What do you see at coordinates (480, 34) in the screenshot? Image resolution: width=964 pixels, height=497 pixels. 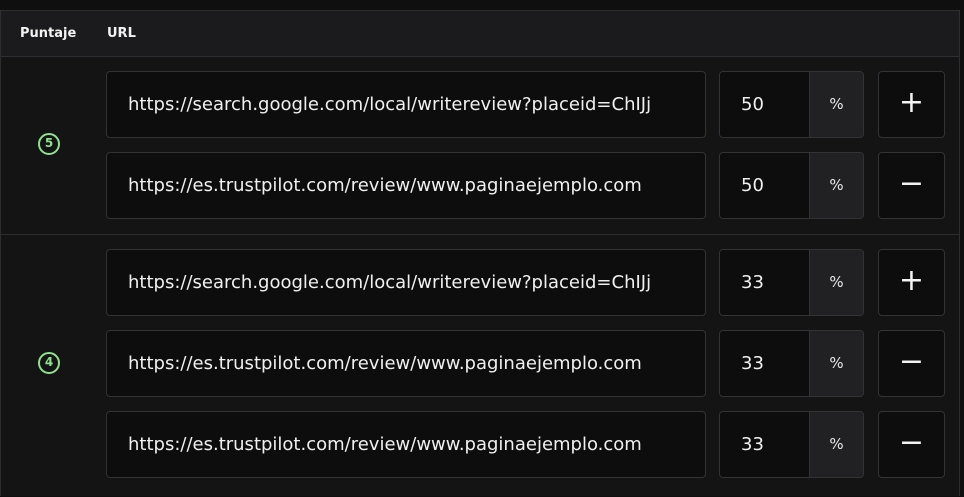 I see `table-header: Puntaje URL` at bounding box center [480, 34].